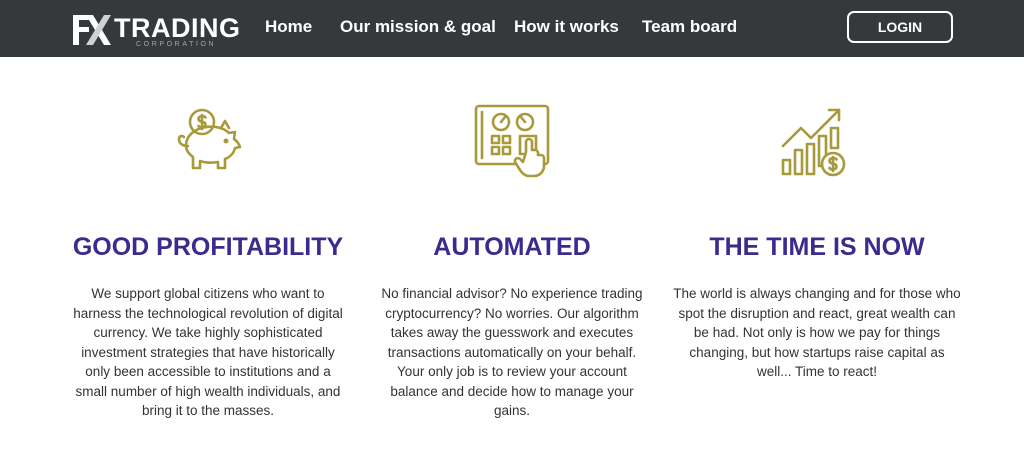  Describe the element at coordinates (209, 139) in the screenshot. I see `piggy-bank-icon` at that location.